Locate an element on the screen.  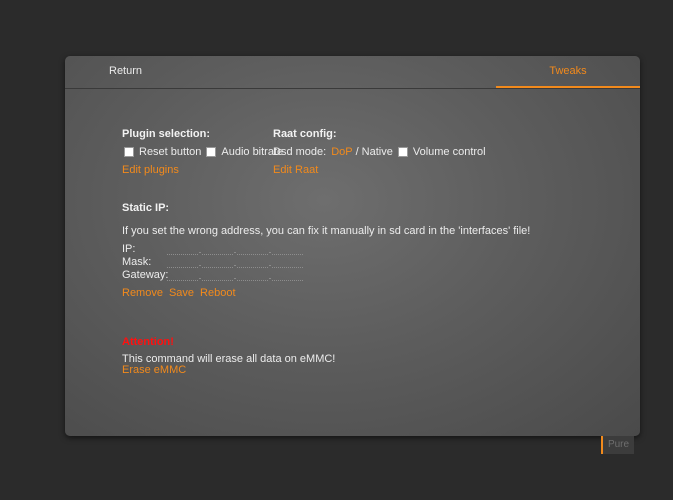
erase-emmc-link: Erase eMMC is located at coordinates (154, 370).